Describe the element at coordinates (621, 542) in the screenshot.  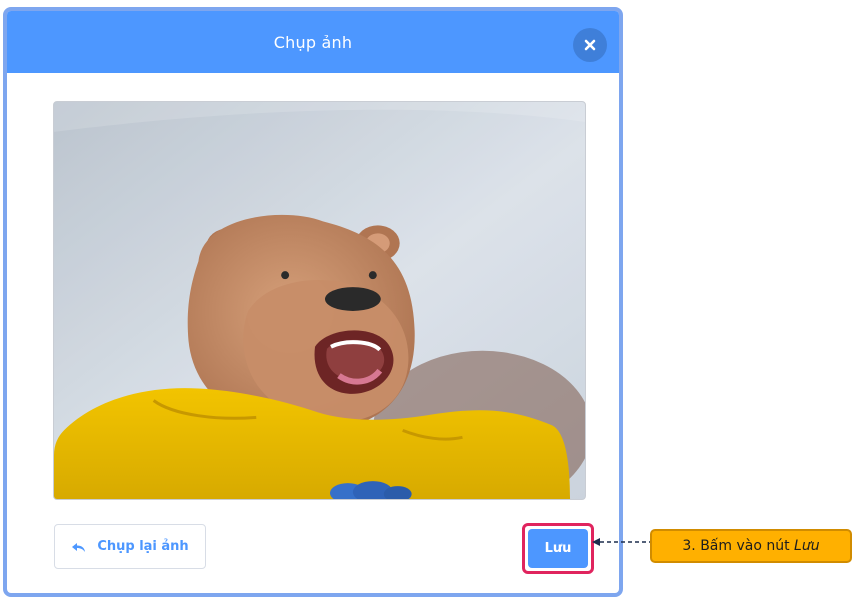
I see `callout-connector` at that location.